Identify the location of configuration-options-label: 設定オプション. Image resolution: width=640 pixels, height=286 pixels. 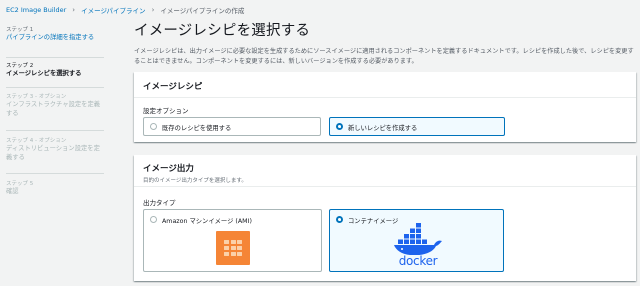
(166, 111).